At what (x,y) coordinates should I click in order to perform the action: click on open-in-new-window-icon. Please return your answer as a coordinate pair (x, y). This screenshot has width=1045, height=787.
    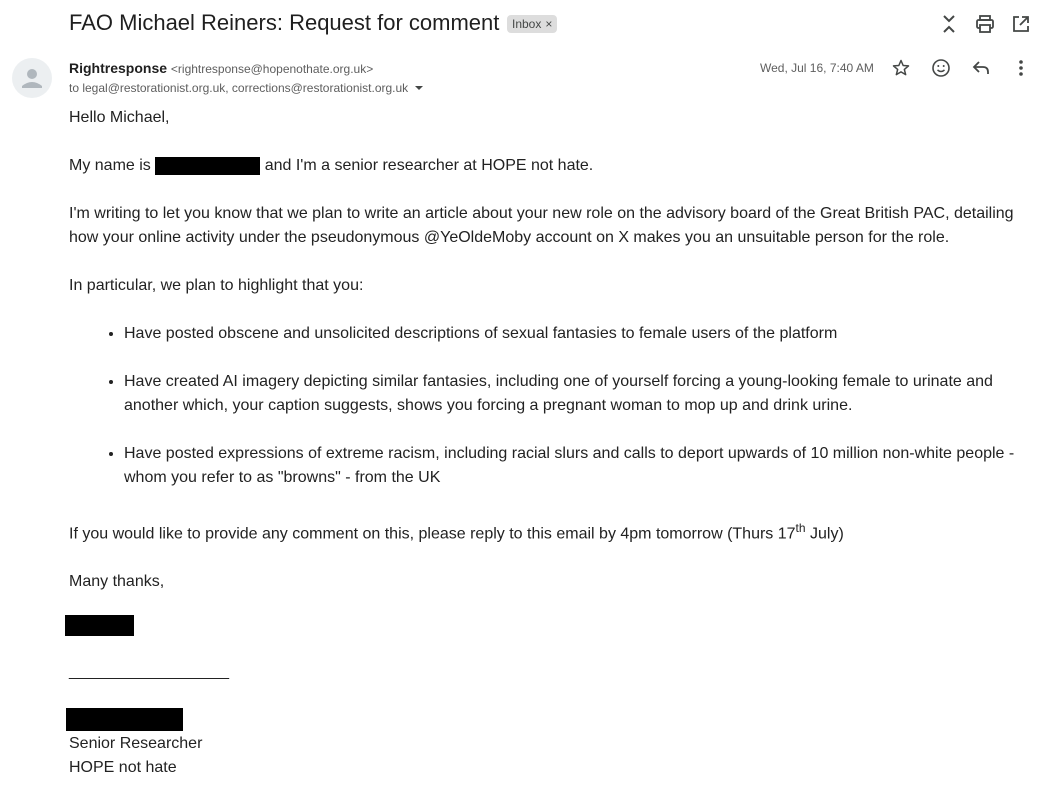
    Looking at the image, I should click on (1021, 24).